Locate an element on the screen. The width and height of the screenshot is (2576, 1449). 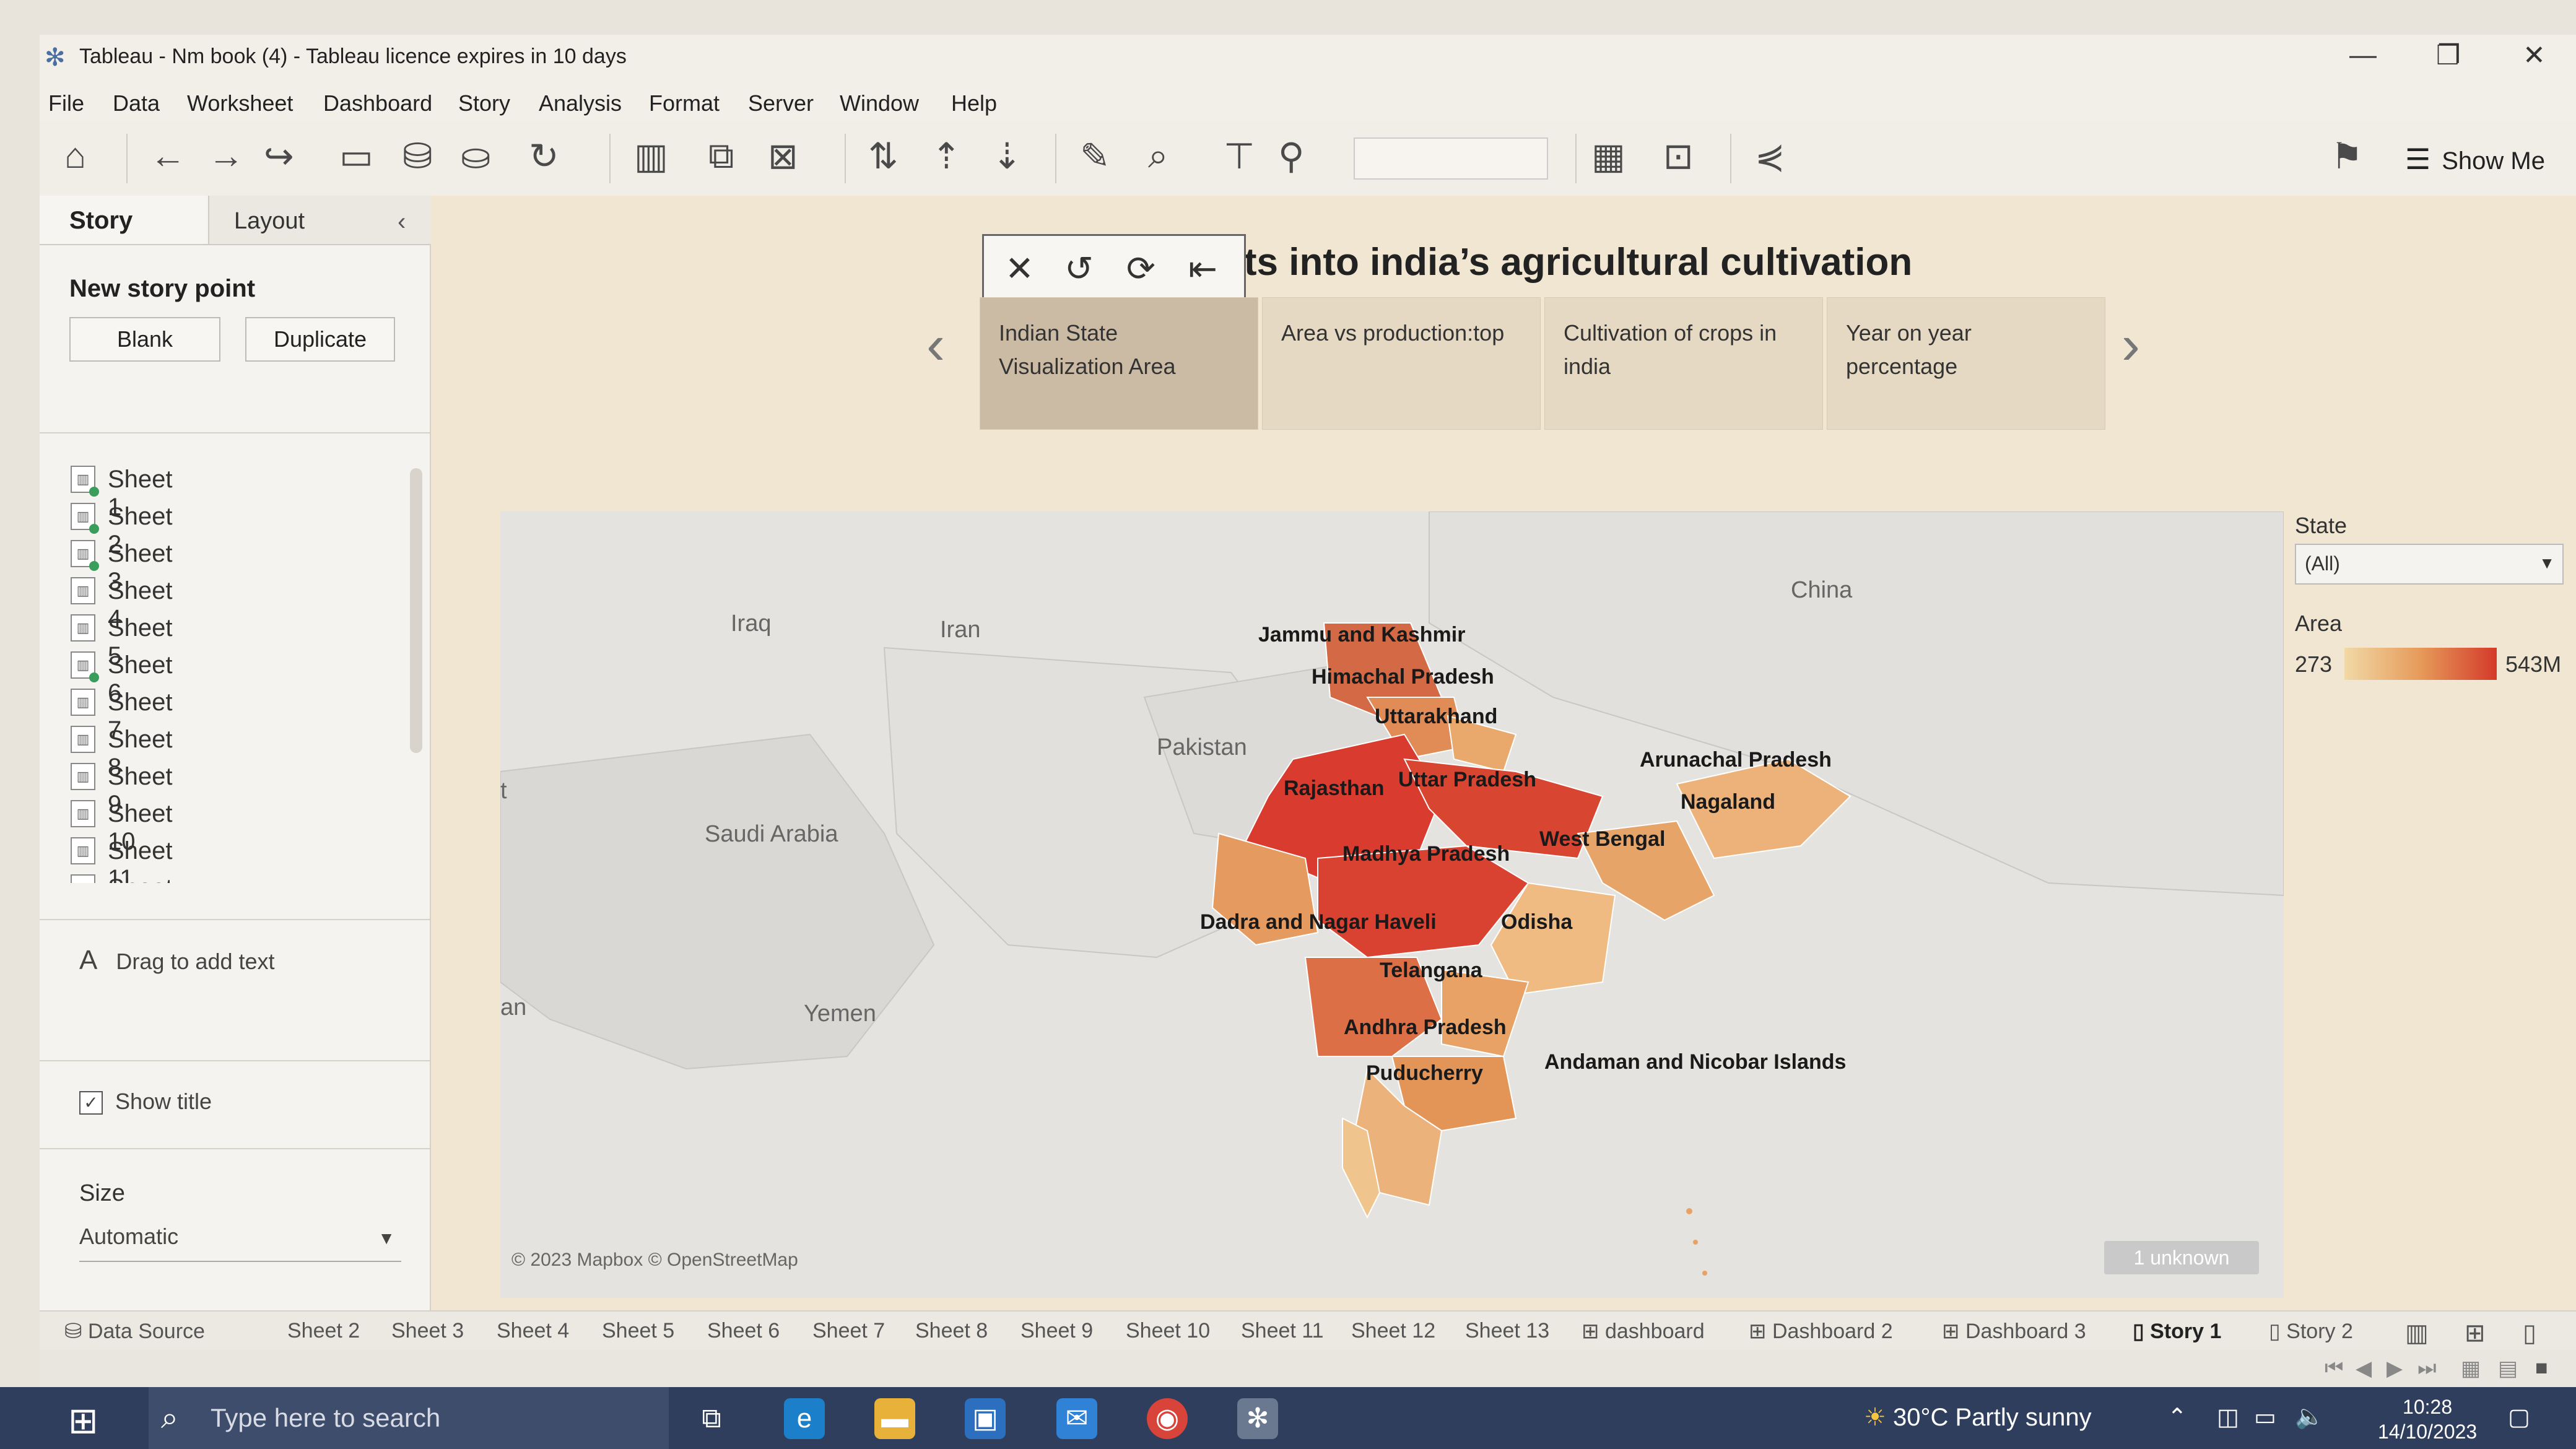
task-view-icon: ⧉ is located at coordinates (711, 1418).